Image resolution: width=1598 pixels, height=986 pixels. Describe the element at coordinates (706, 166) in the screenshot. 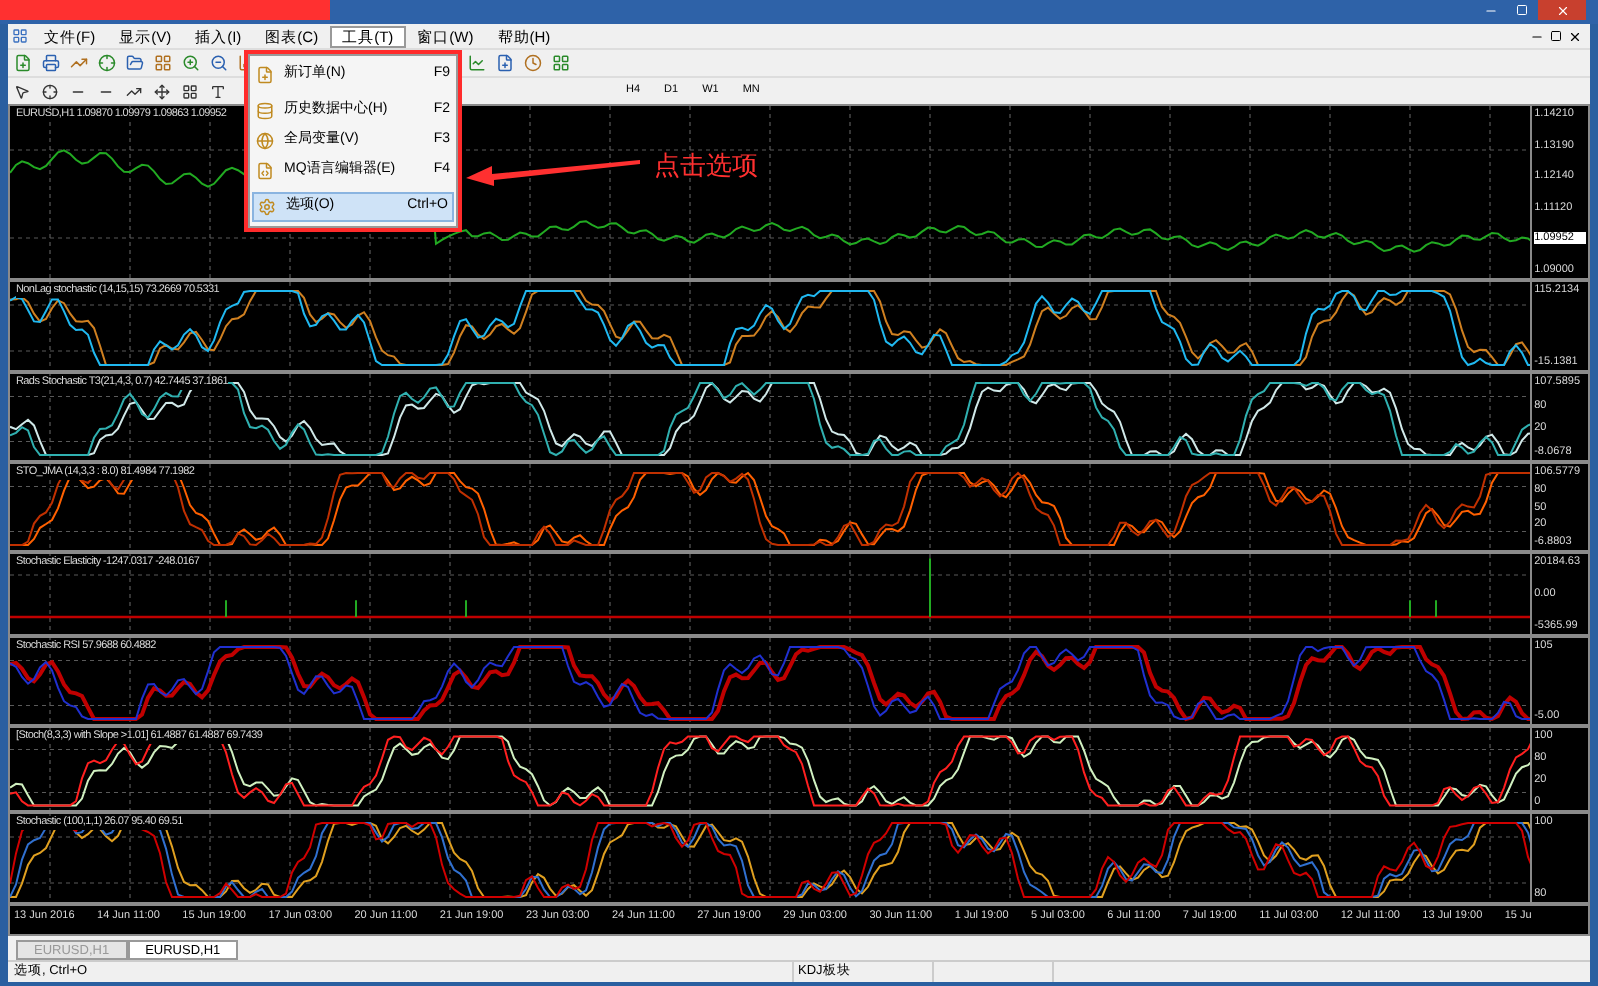

I see `annotation-text: 点击选项` at that location.